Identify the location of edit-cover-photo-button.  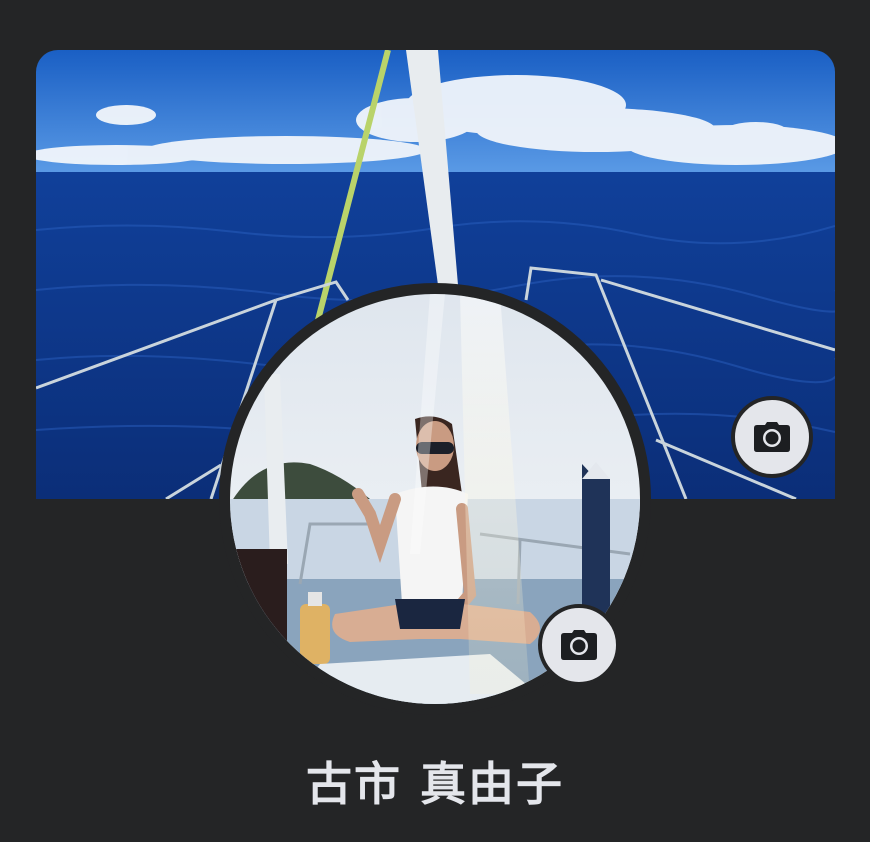
(772, 437).